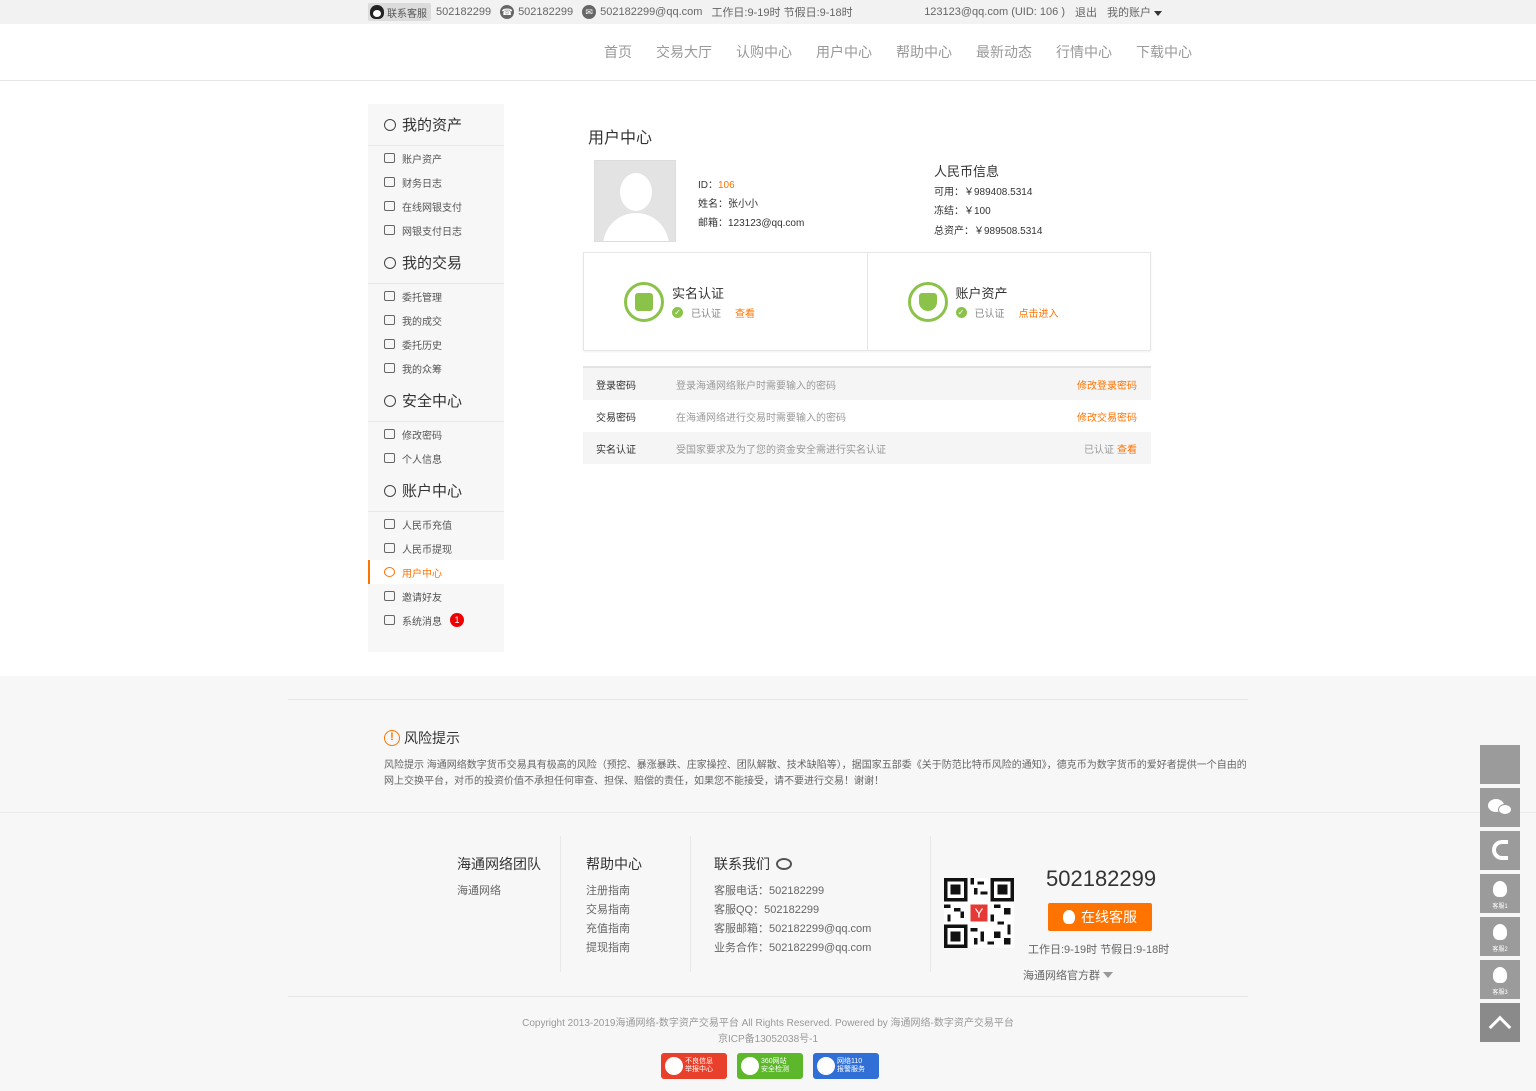  Describe the element at coordinates (983, 192) in the screenshot. I see `rmb-available: 可用：￥989408.5314` at that location.